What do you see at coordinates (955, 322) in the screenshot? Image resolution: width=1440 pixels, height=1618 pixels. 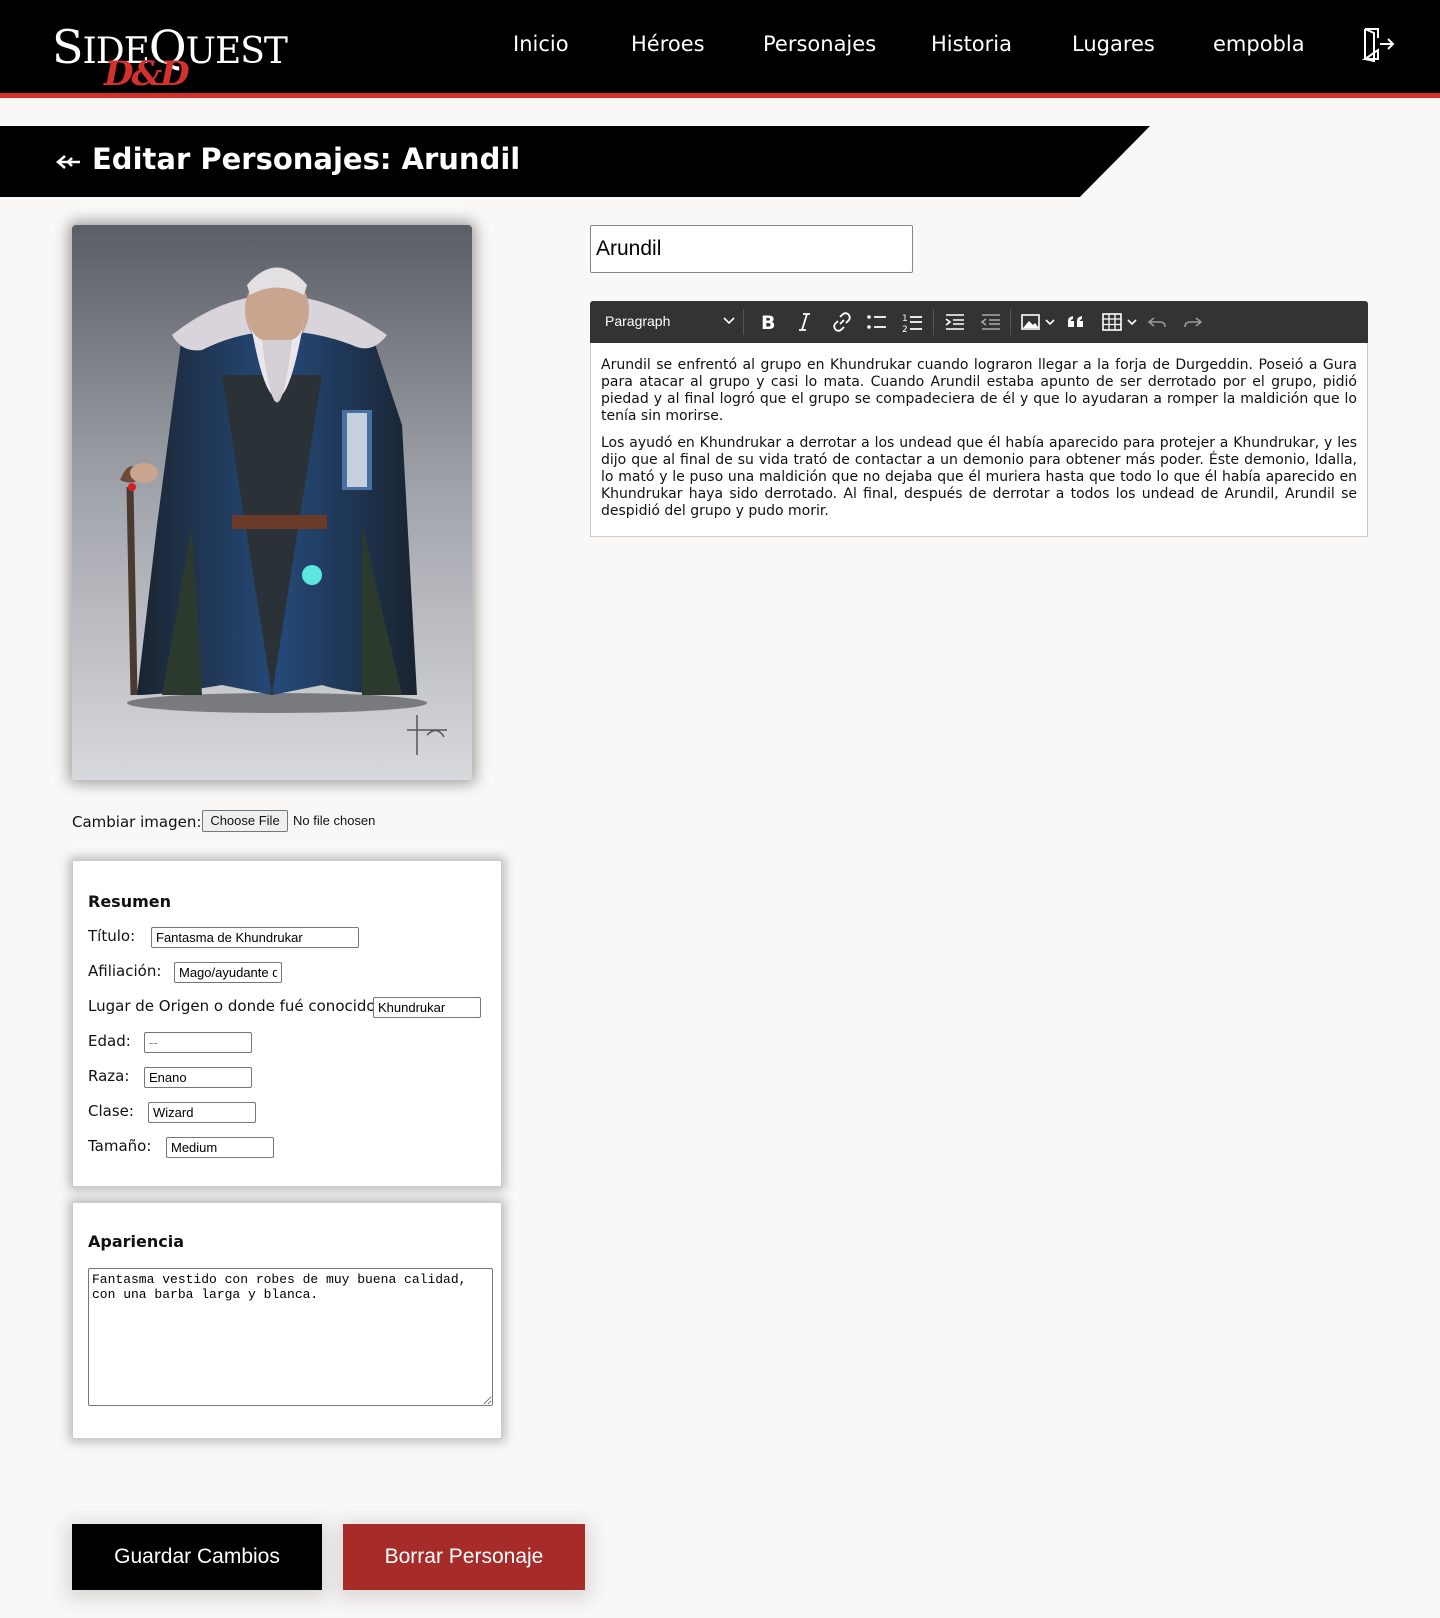 I see `indent-icon` at bounding box center [955, 322].